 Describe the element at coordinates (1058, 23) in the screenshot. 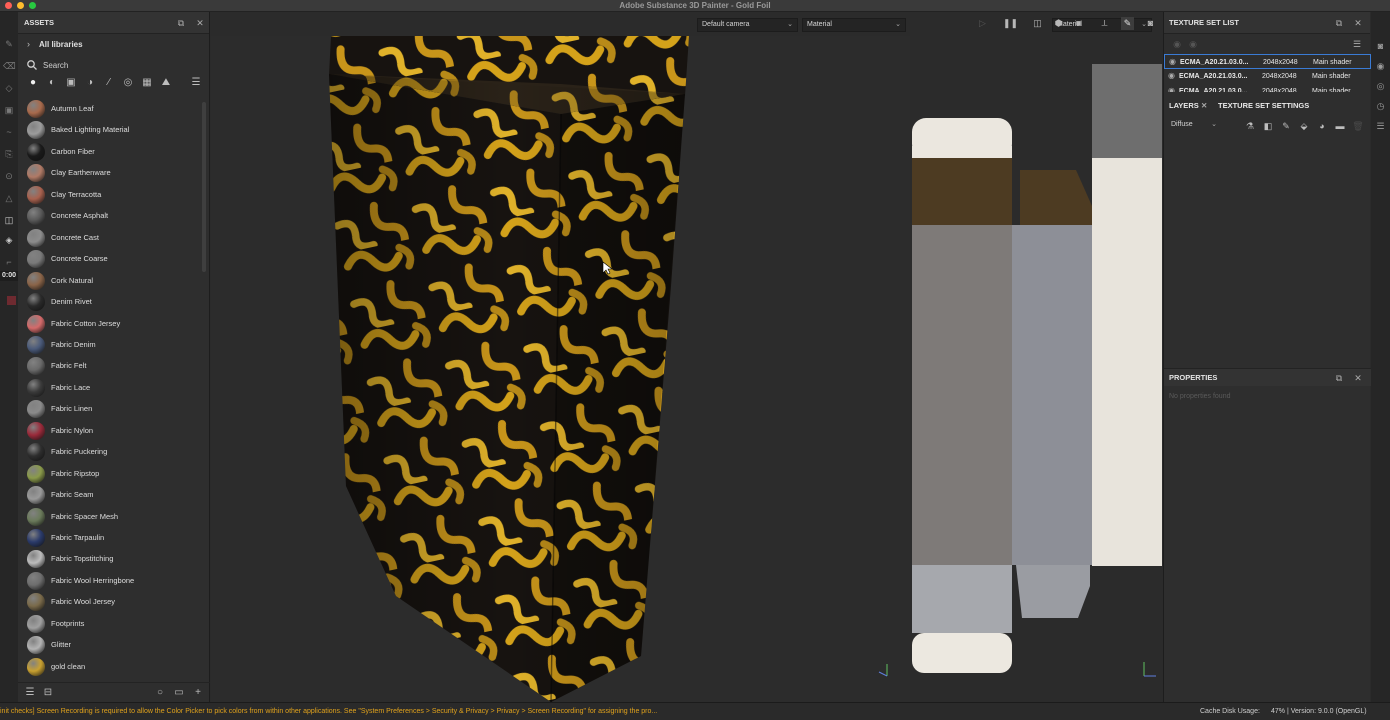

I see `render-icon: ⬢` at that location.